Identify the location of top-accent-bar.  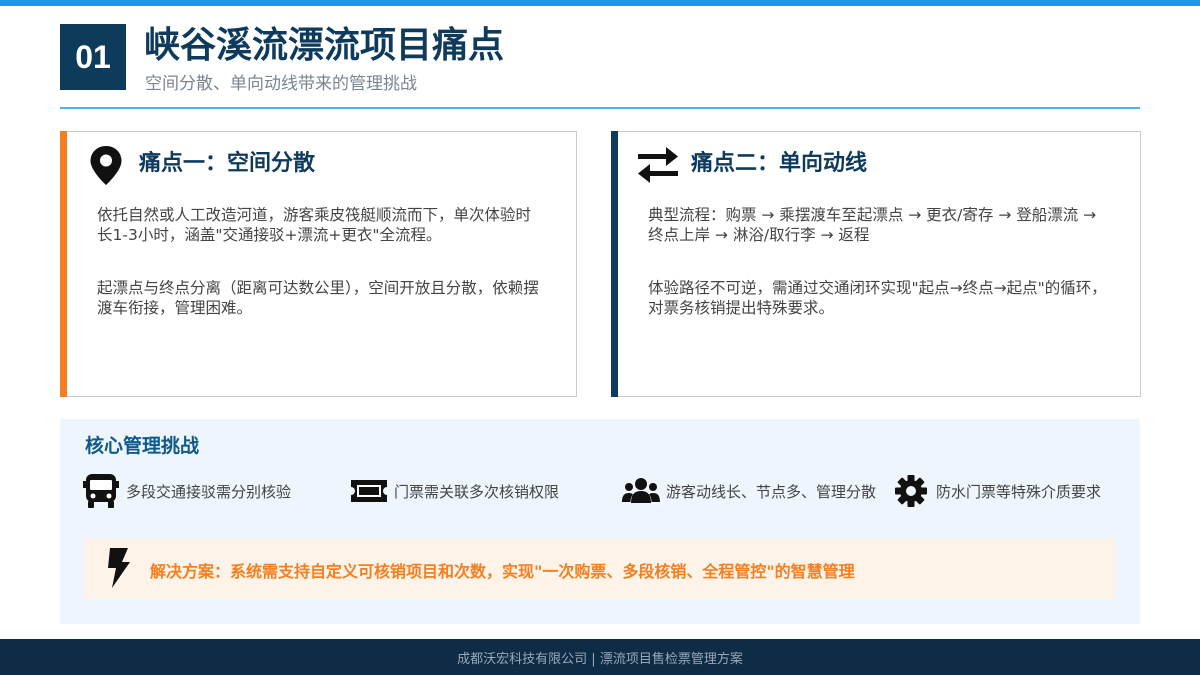
(600, 3).